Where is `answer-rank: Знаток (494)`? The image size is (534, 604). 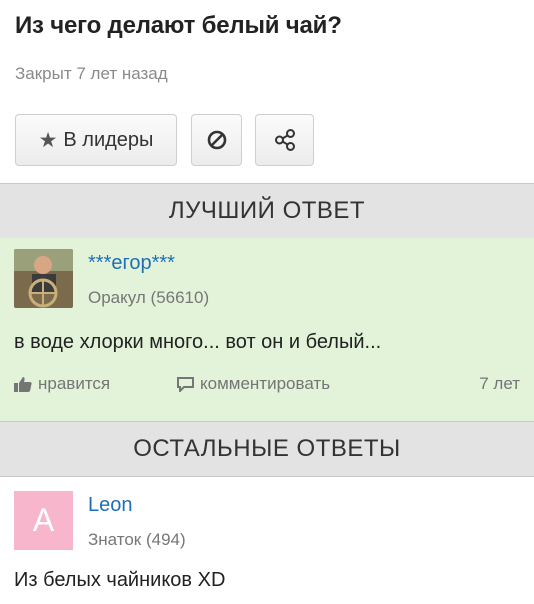
answer-rank: Знаток (494) is located at coordinates (137, 539).